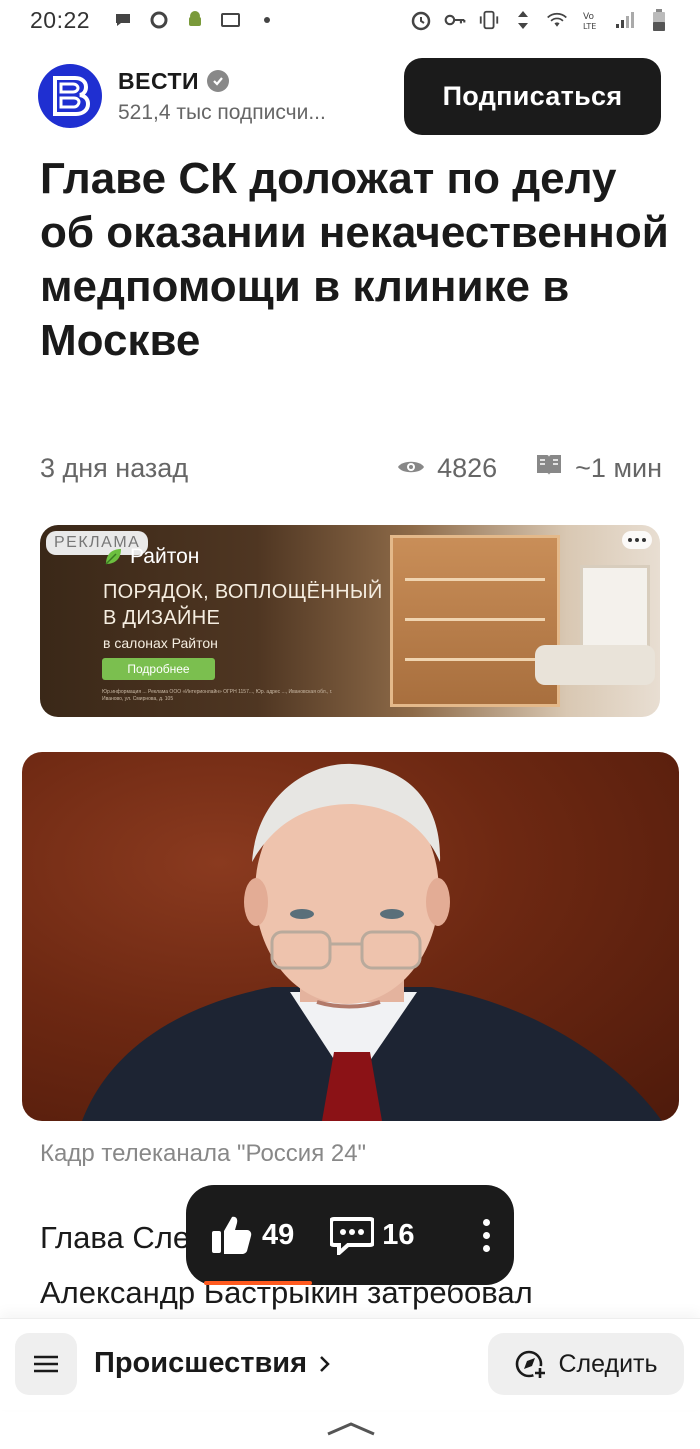  What do you see at coordinates (398, 1234) in the screenshot?
I see `comment-count: 16` at bounding box center [398, 1234].